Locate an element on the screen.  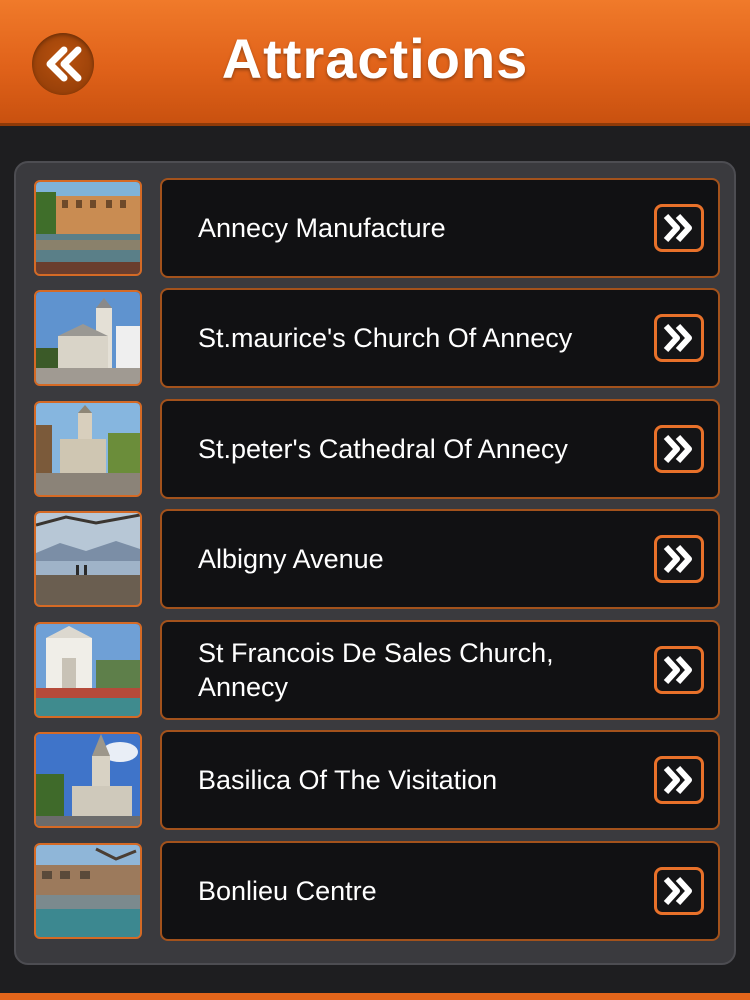
list-item: St.peter's Cathedral Of Annecy is located at coordinates (379, 450).